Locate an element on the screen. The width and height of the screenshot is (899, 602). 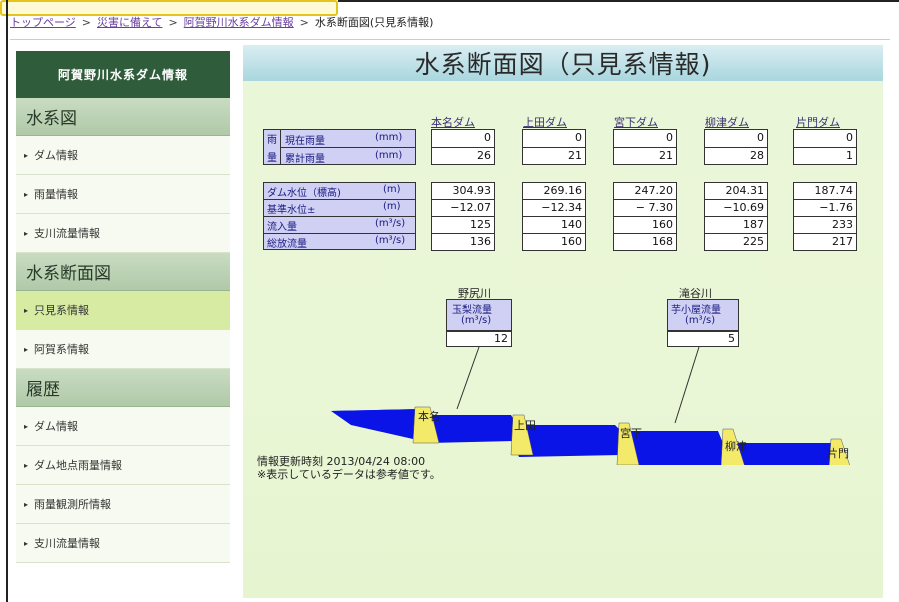
dam-link-ueda: 上田ダム is located at coordinates (545, 122).